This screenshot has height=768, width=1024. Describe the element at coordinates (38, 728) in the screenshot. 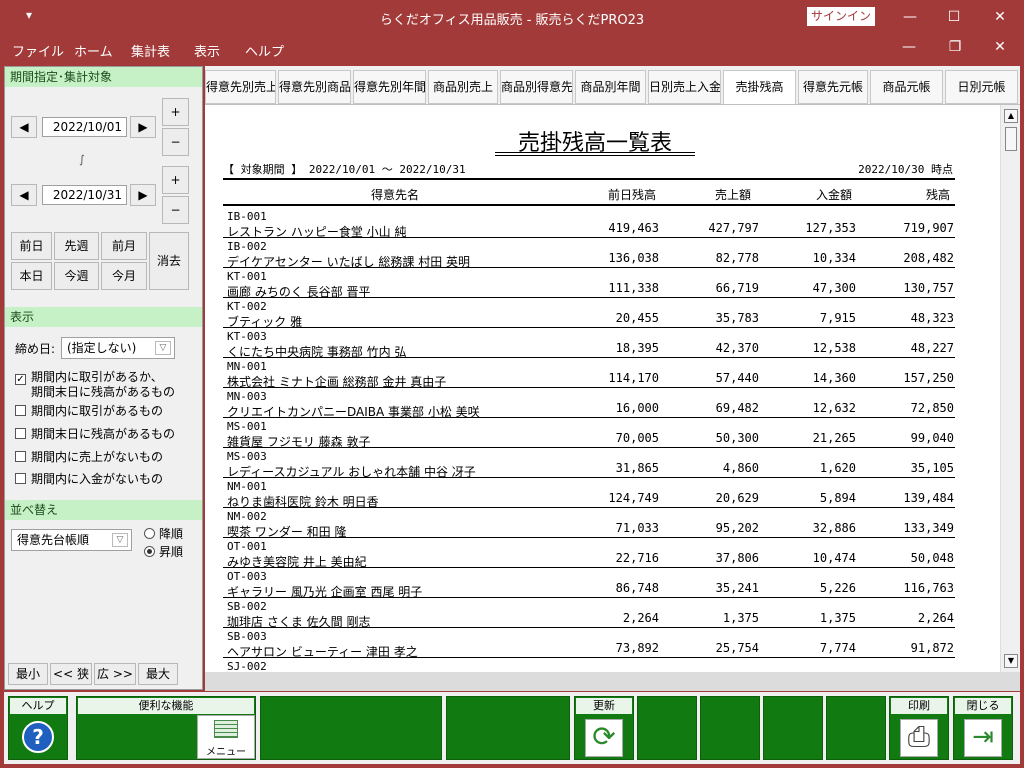

I see `help-key: ヘルプ ?` at that location.